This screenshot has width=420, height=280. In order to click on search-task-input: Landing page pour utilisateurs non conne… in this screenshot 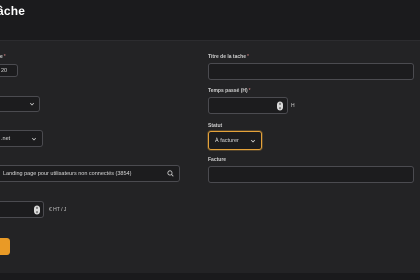, I will do `click(90, 173)`.